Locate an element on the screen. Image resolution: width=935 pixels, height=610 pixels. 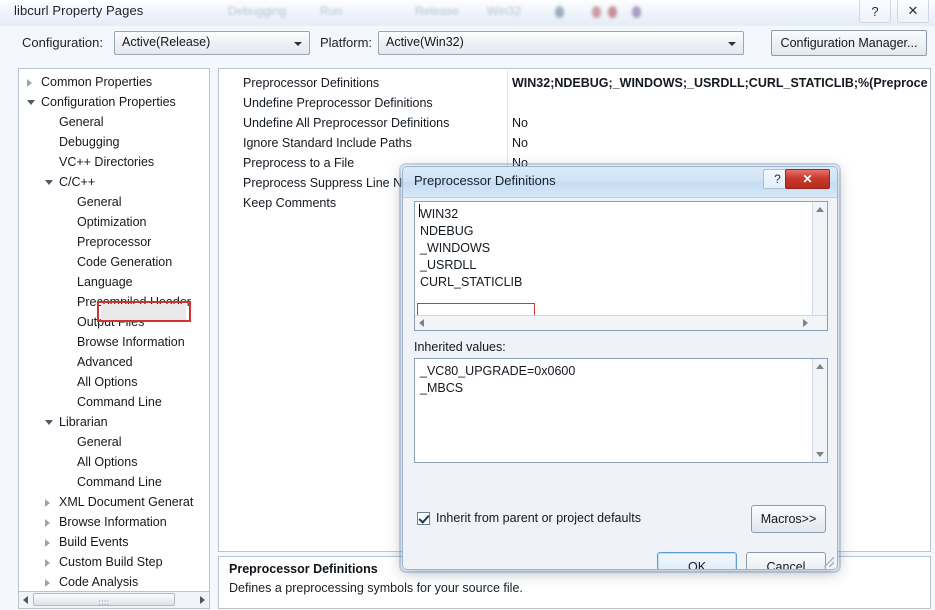
macro-line: _WINDOWS is located at coordinates (621, 248).